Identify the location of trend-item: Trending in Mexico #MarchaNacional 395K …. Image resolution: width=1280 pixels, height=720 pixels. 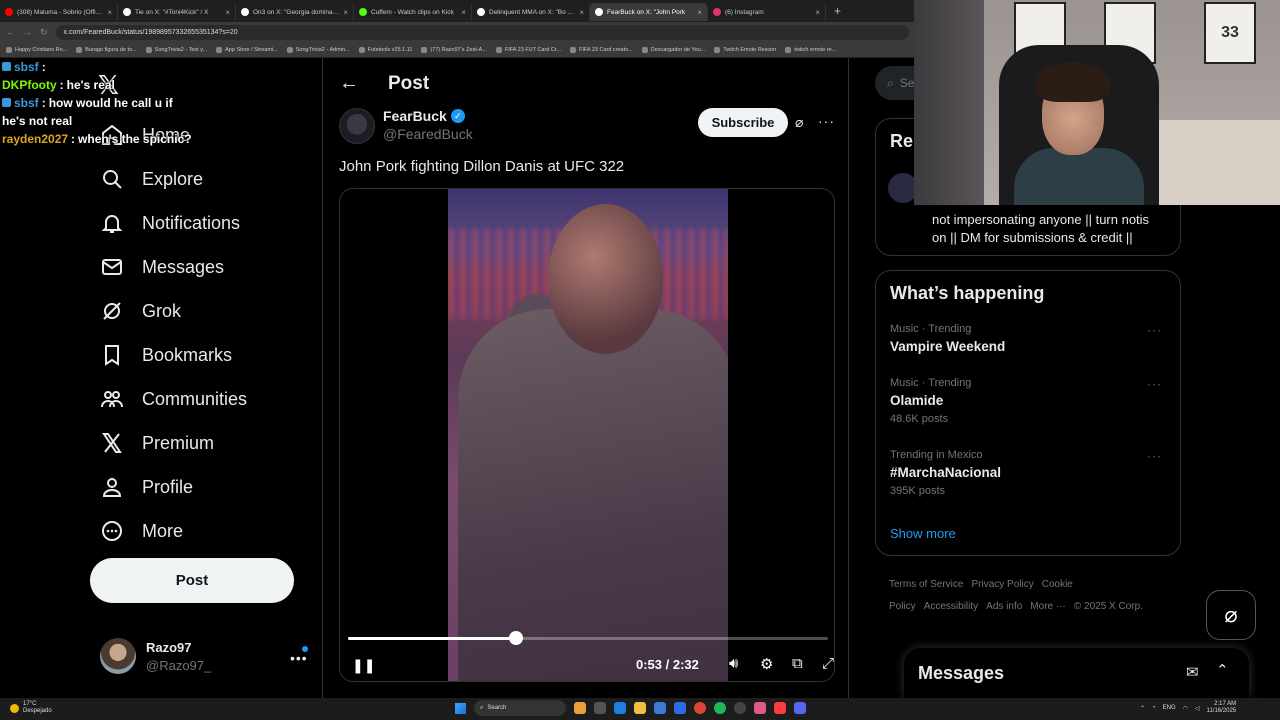
(1030, 473).